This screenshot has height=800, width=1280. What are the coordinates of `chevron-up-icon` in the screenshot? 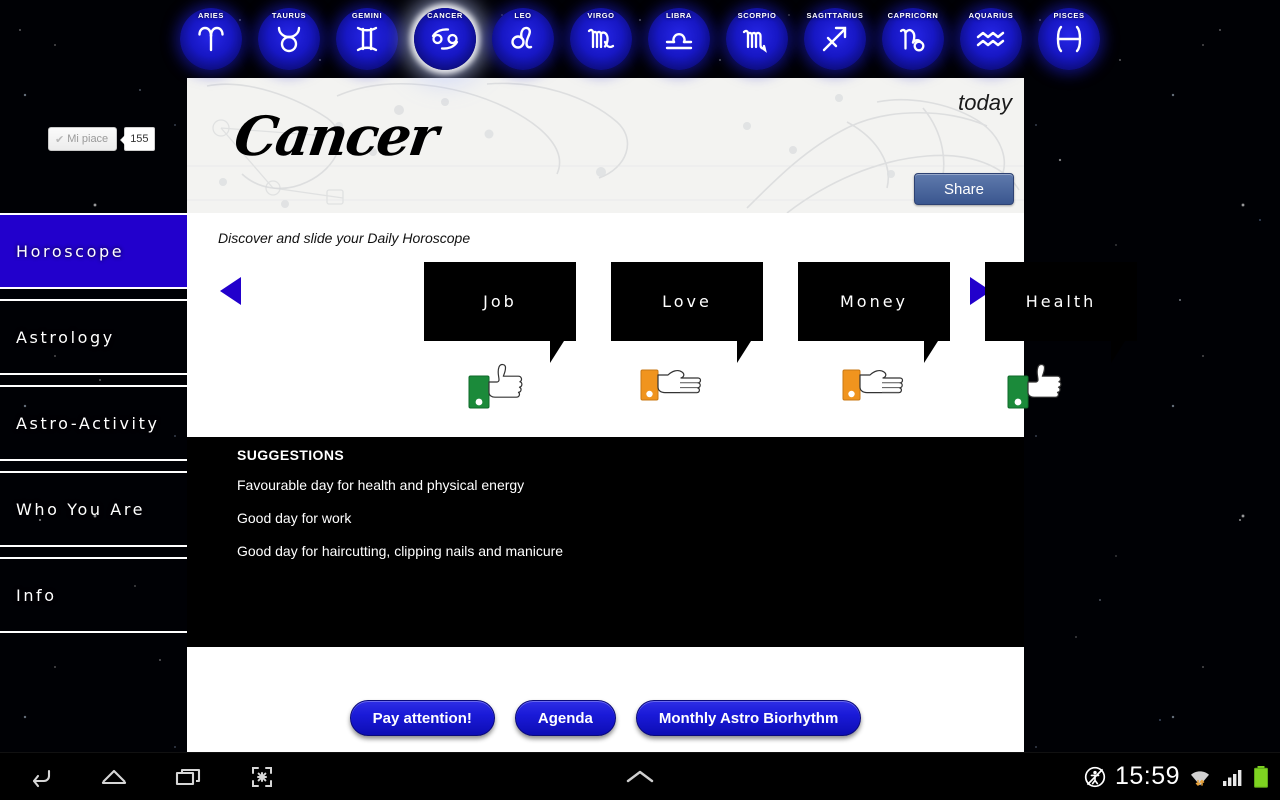 It's located at (640, 776).